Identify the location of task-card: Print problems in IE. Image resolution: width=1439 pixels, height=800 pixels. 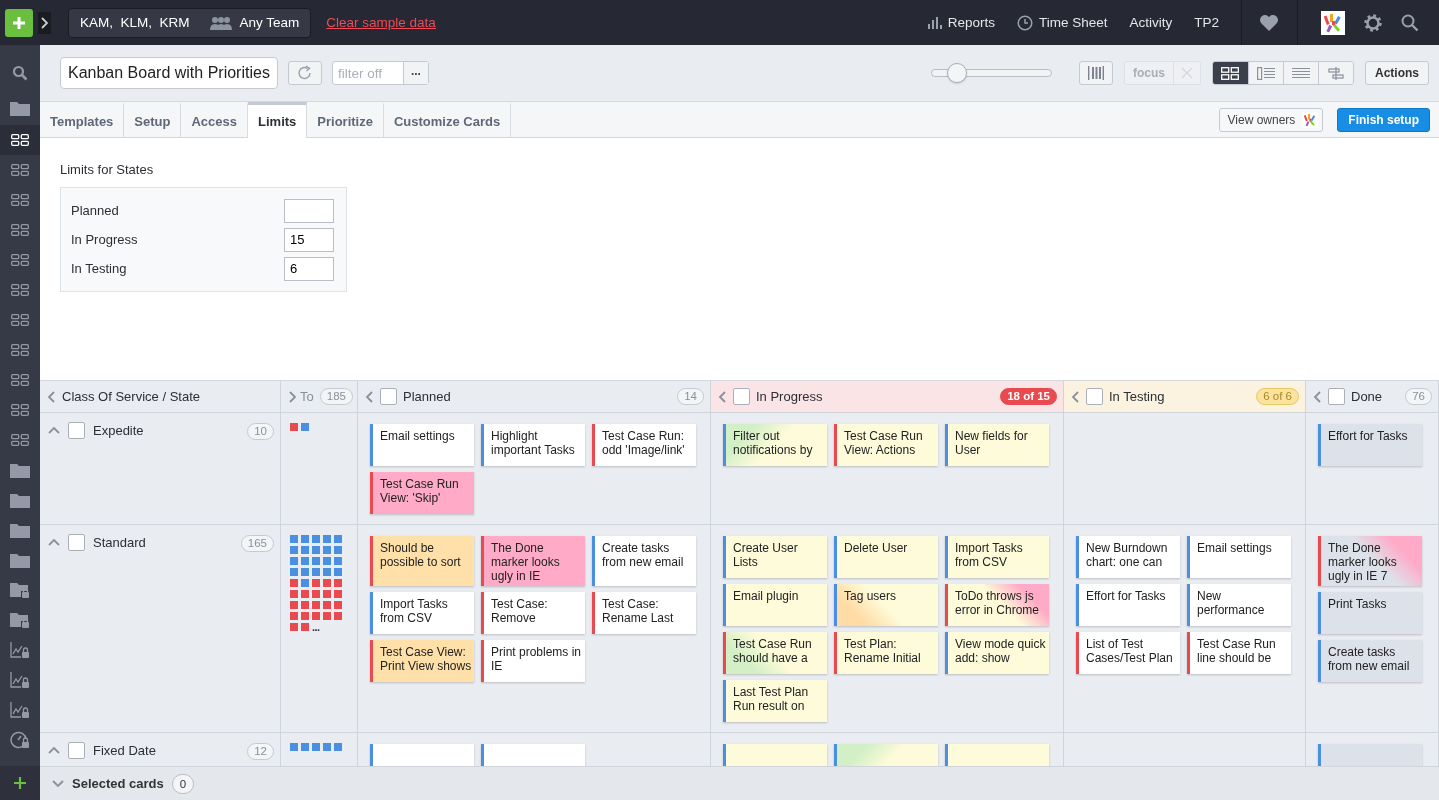
(533, 661).